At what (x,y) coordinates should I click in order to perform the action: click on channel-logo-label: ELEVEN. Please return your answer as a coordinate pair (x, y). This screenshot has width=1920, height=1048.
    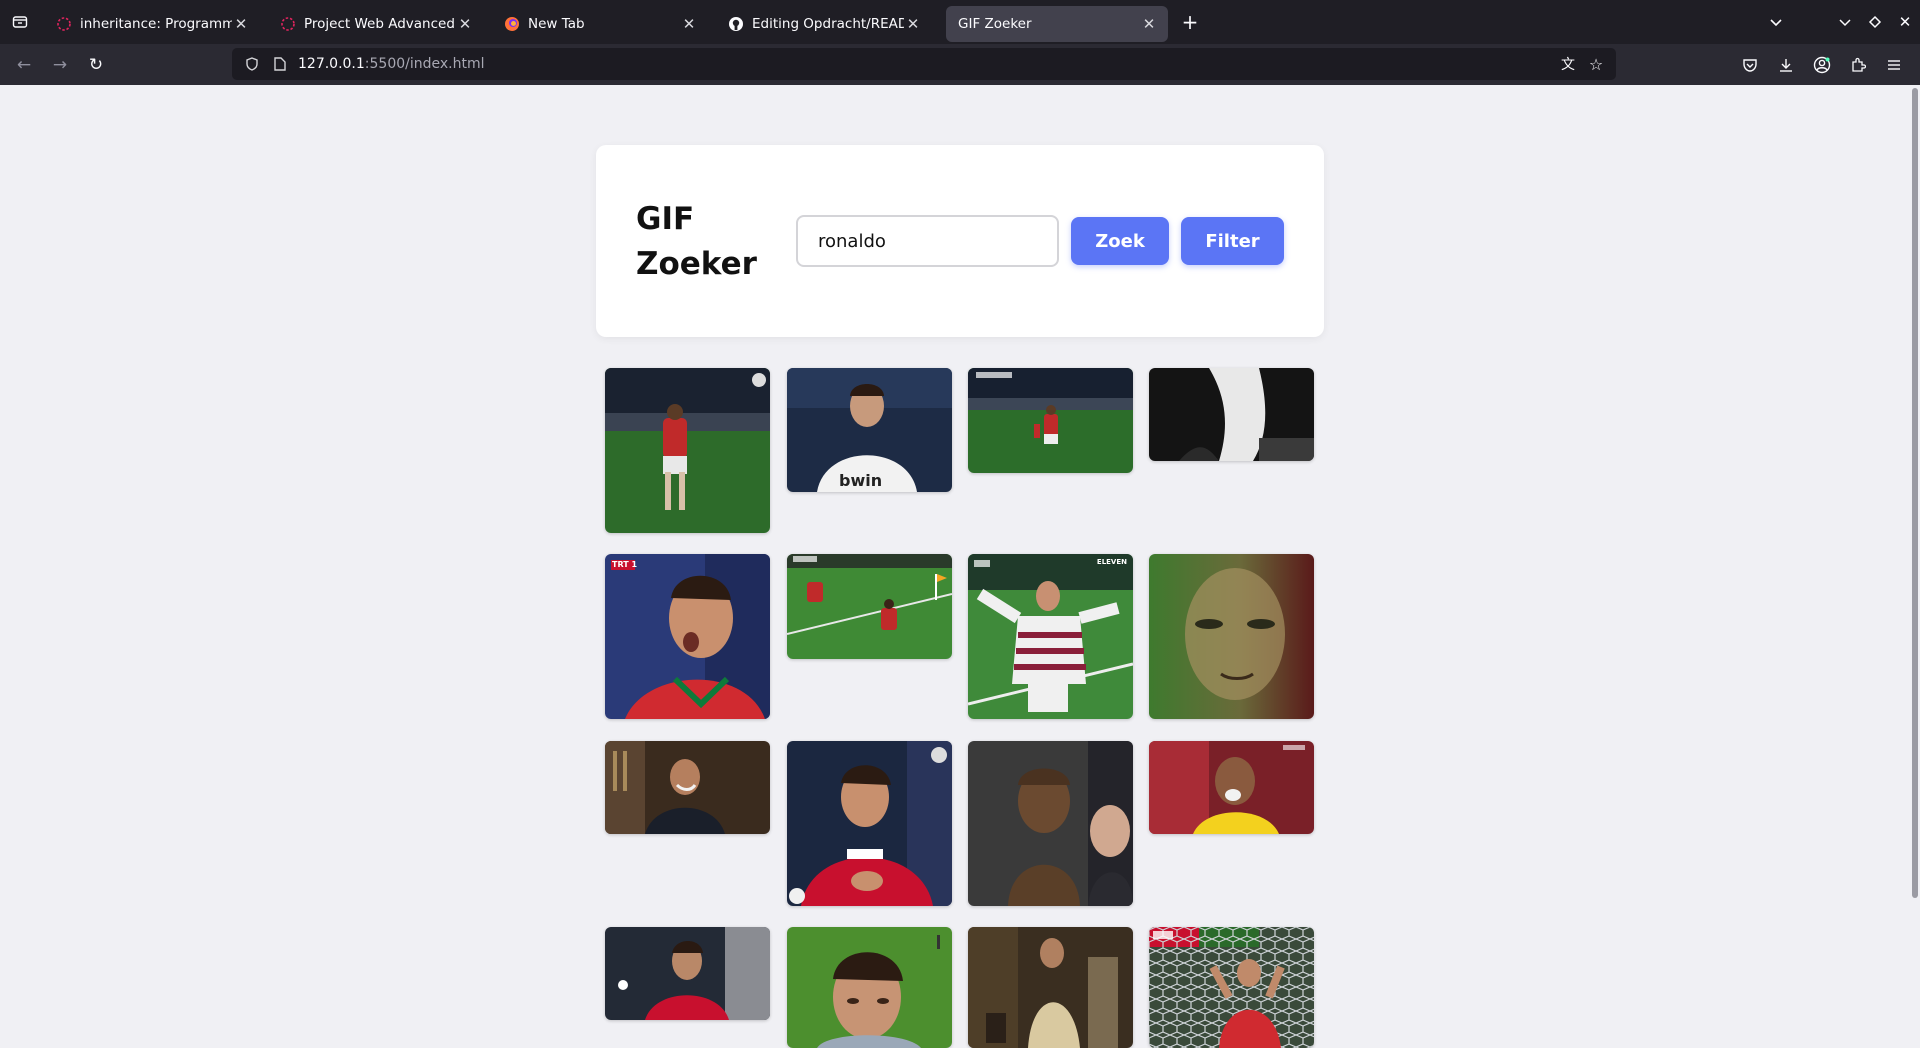
    Looking at the image, I should click on (1111, 562).